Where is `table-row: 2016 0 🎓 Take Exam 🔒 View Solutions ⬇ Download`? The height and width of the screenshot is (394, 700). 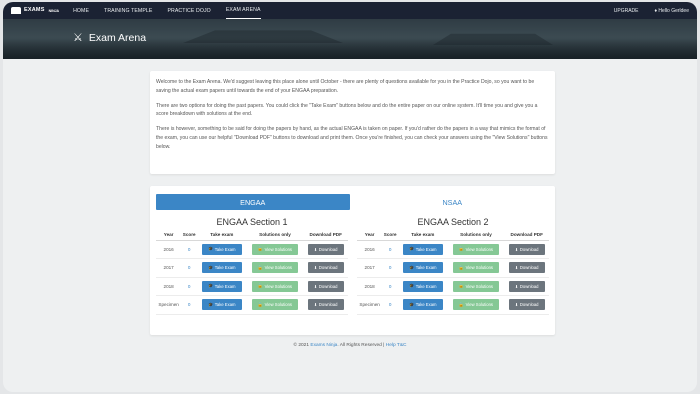 table-row: 2016 0 🎓 Take Exam 🔒 View Solutions ⬇ Download is located at coordinates (252, 249).